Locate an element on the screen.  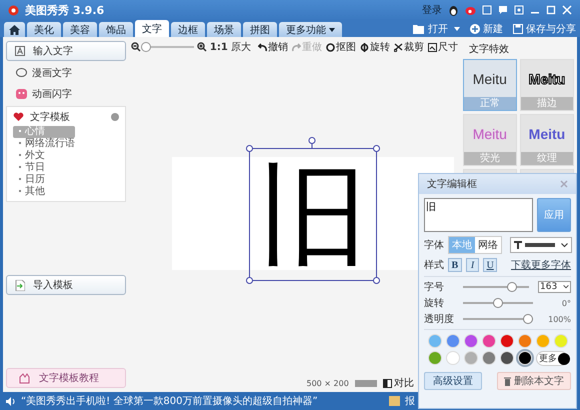
slider-label: 旋转 is located at coordinates (434, 303).